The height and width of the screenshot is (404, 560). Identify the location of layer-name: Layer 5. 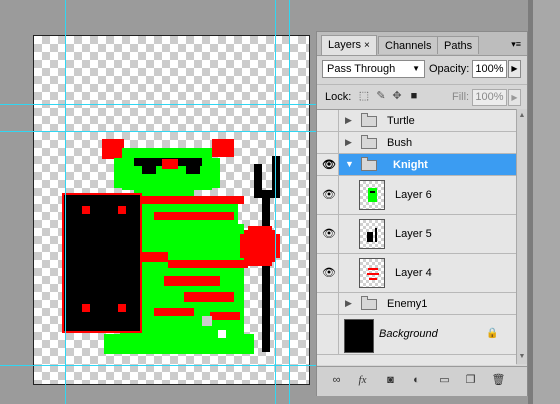
(413, 234).